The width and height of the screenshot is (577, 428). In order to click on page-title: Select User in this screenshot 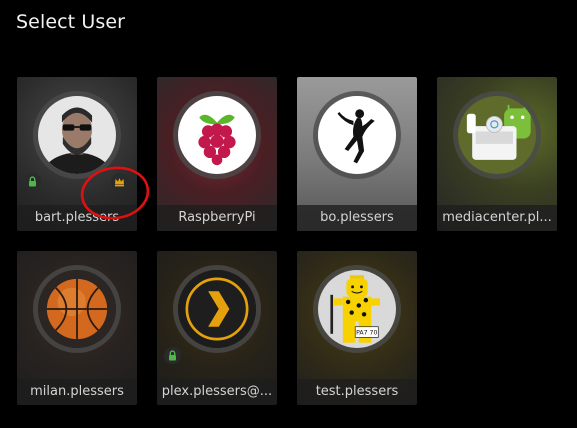, I will do `click(71, 22)`.